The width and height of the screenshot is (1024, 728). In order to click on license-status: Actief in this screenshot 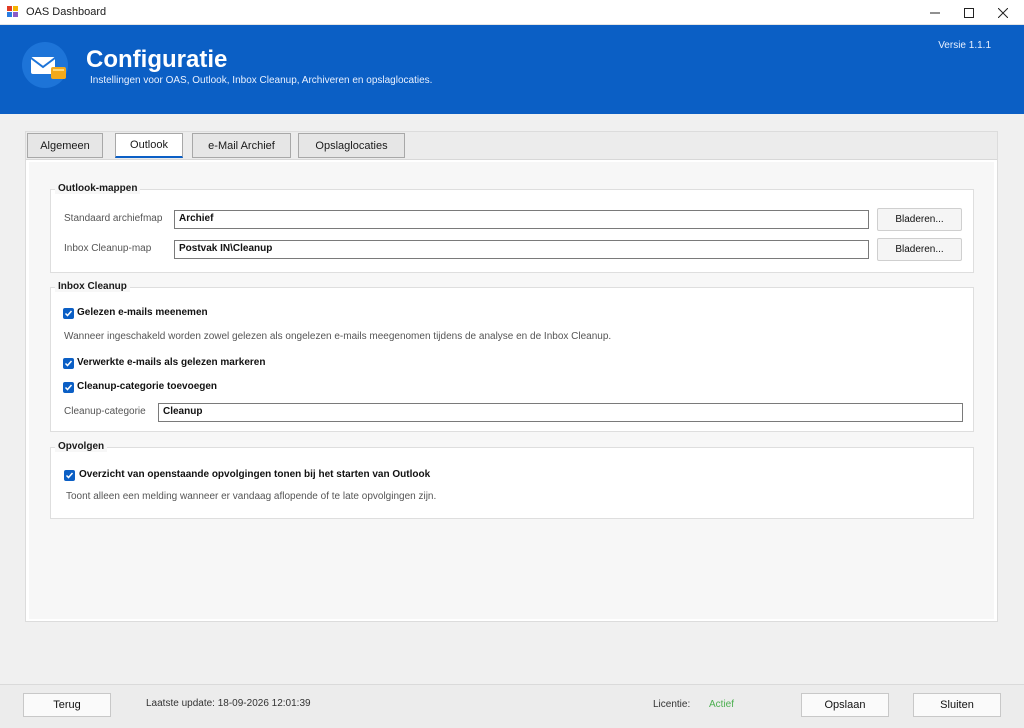, I will do `click(722, 704)`.